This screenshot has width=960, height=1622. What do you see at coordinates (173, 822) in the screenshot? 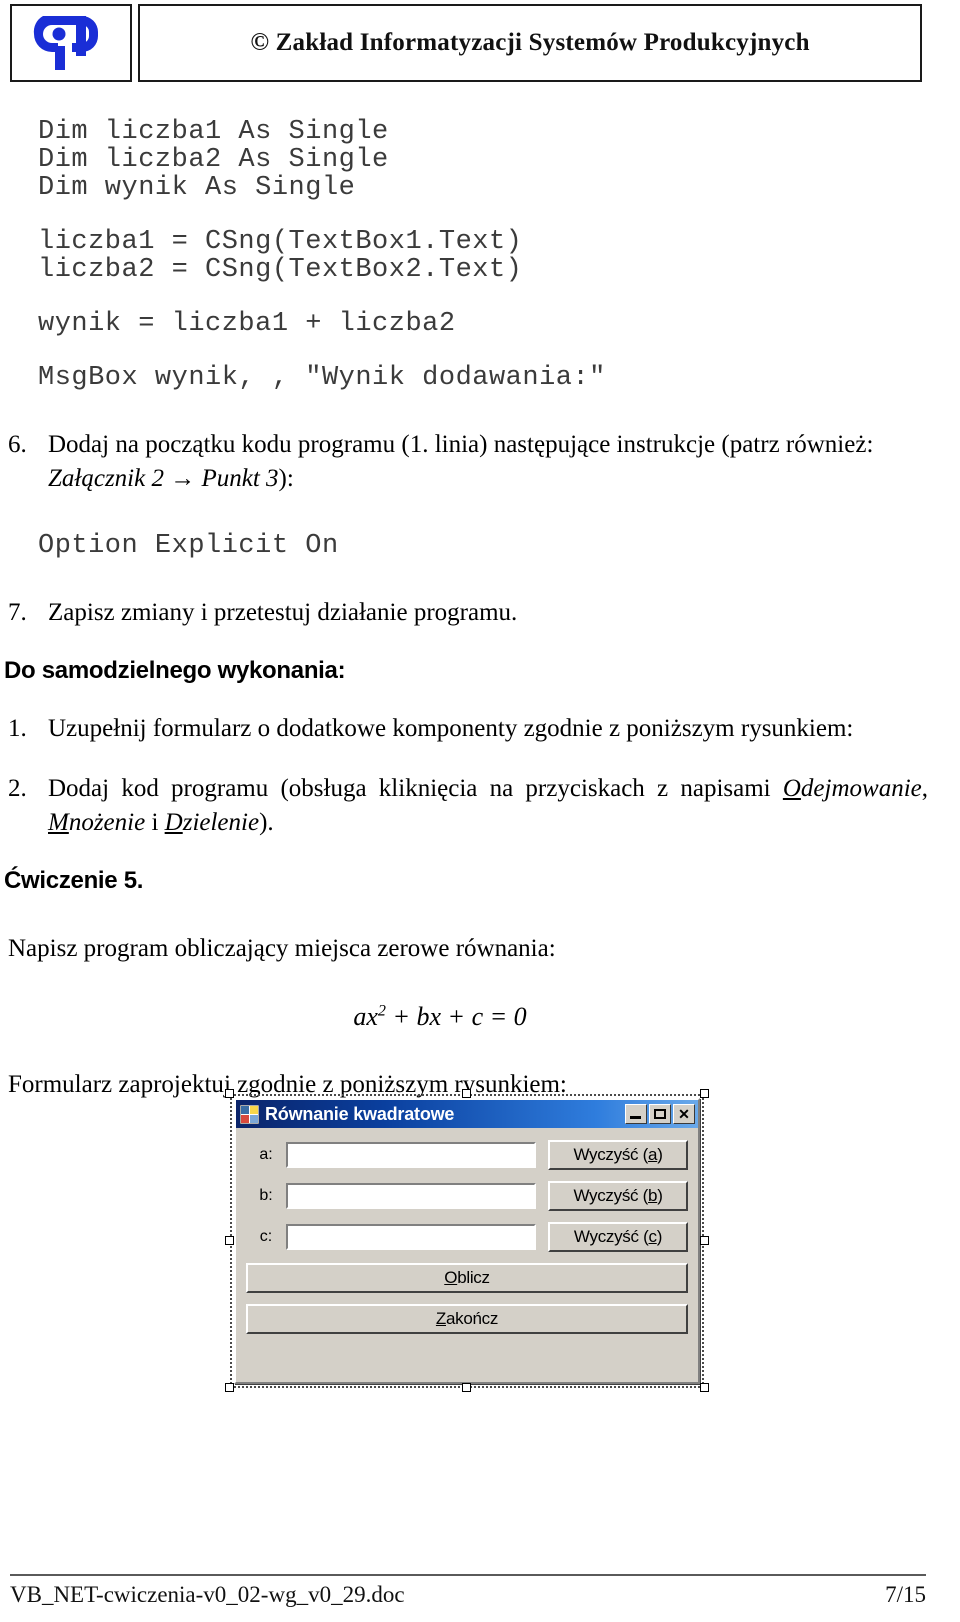
I see `mnemonic-letter: D` at bounding box center [173, 822].